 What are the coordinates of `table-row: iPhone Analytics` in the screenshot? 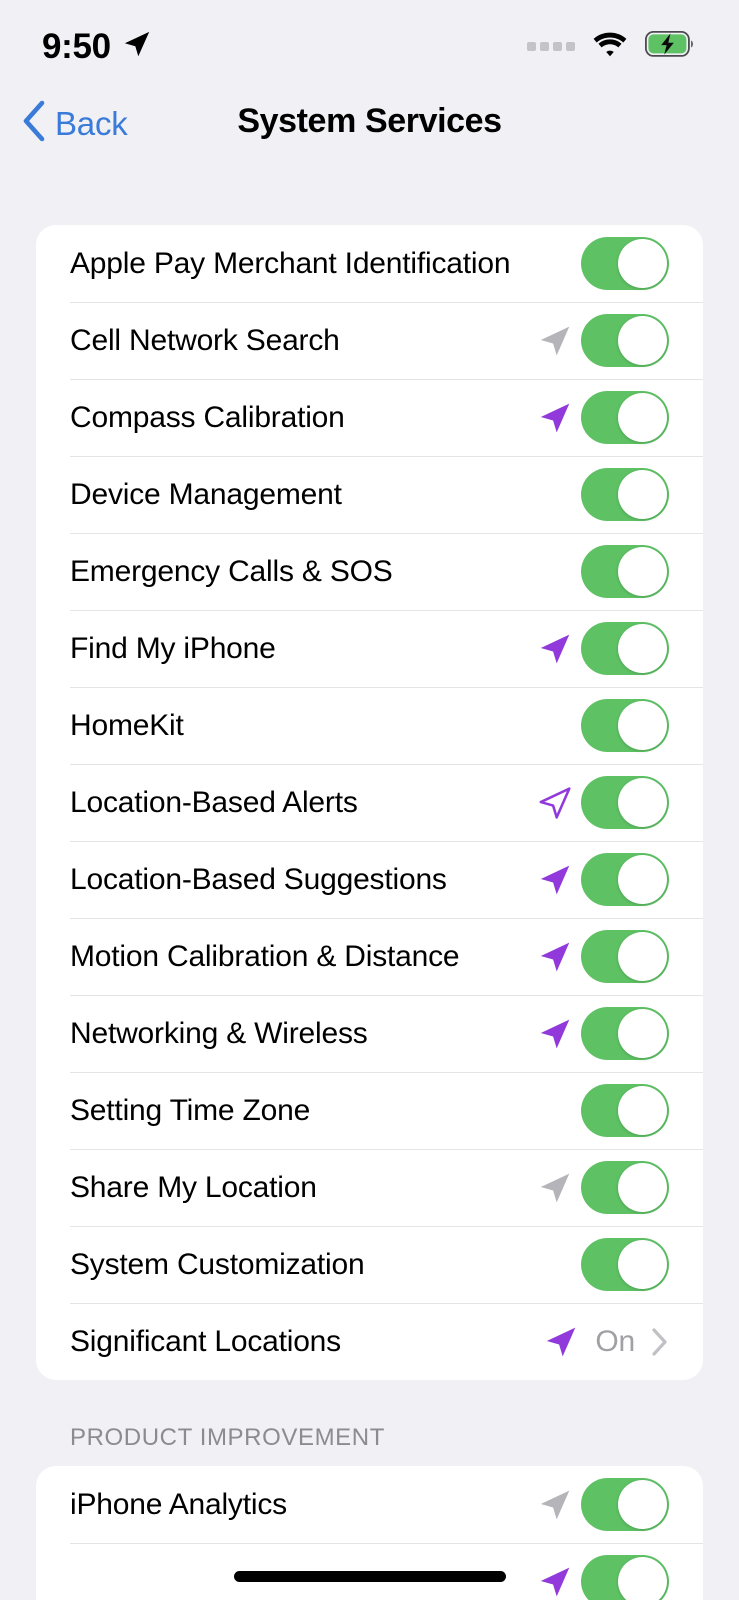 It's located at (369, 1504).